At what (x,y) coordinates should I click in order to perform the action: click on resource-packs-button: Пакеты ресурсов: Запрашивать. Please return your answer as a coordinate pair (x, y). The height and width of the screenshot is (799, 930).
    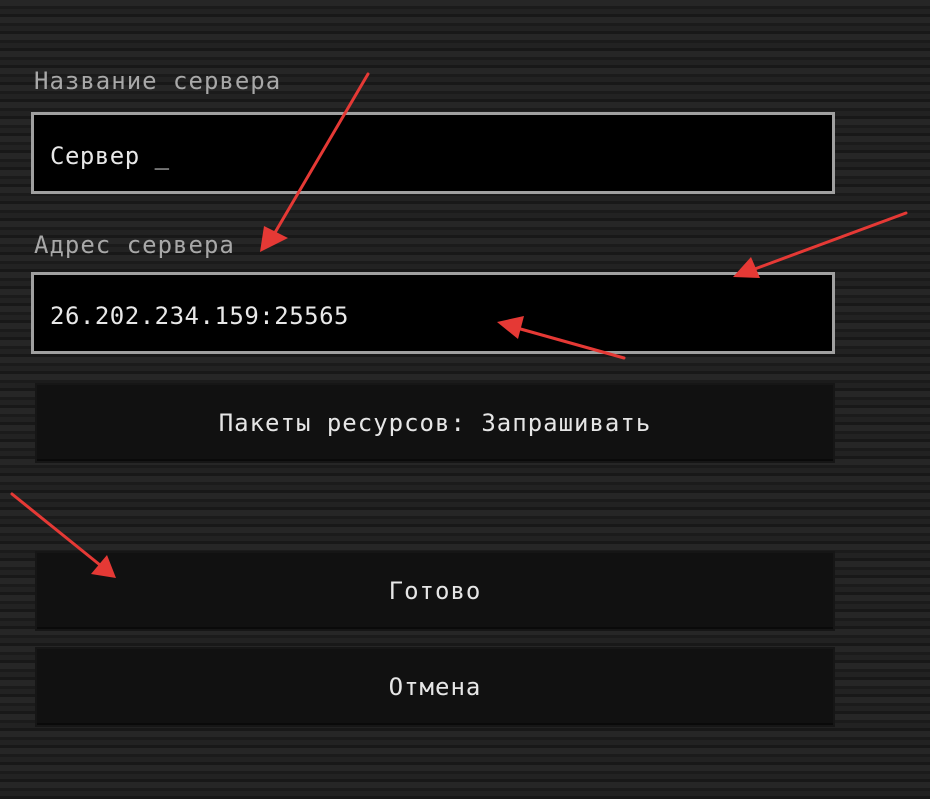
    Looking at the image, I should click on (435, 423).